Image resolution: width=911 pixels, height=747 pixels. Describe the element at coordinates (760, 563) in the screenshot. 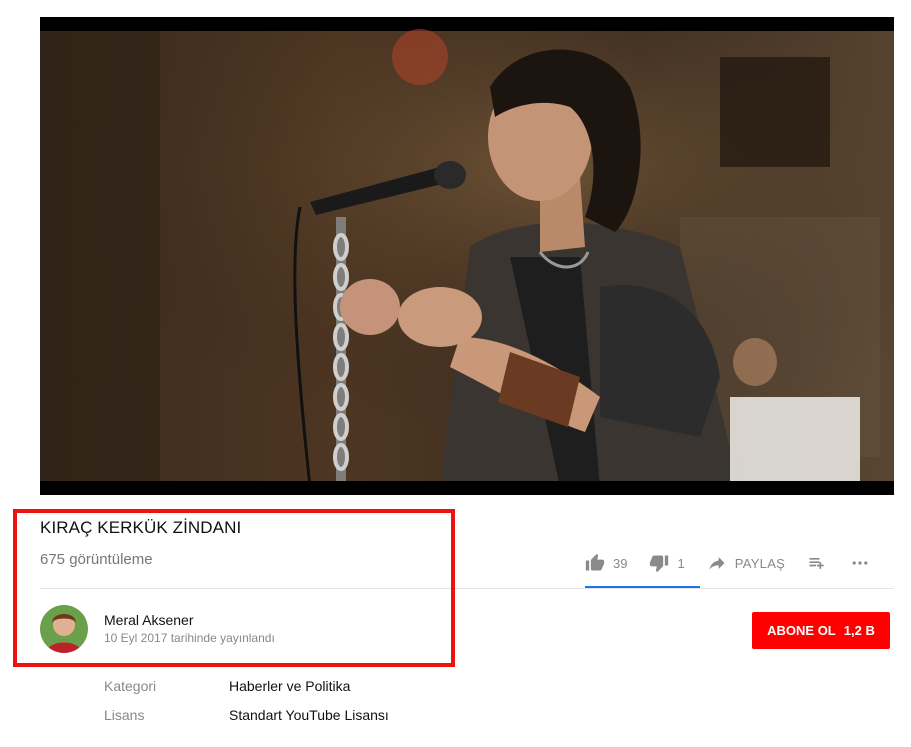

I see `share-label: PAYLAŞ` at that location.